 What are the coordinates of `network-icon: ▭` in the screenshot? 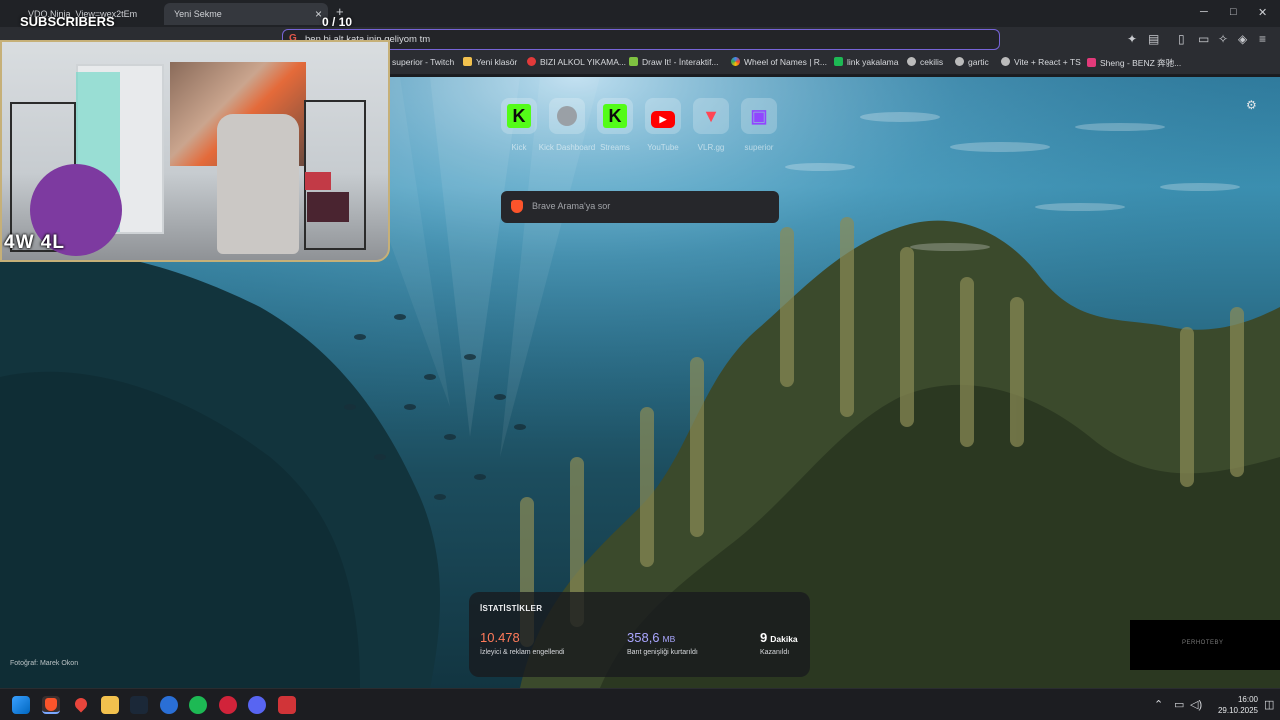 It's located at (1179, 704).